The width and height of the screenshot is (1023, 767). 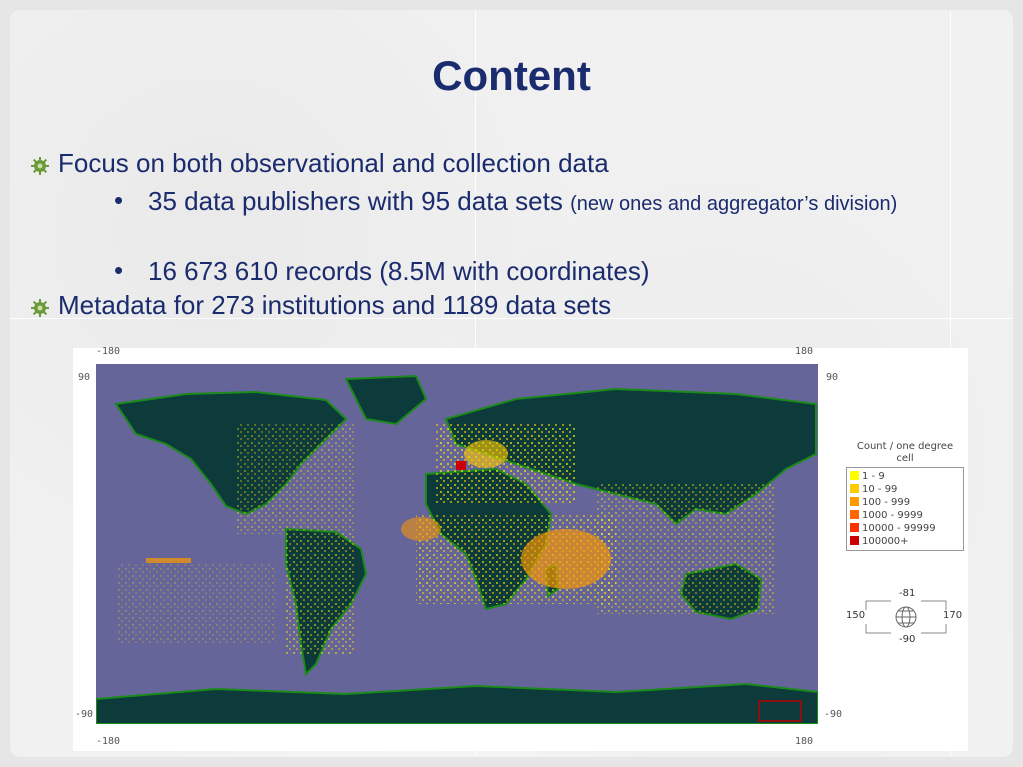 I want to click on legend-item: 100 - 999, so click(x=905, y=502).